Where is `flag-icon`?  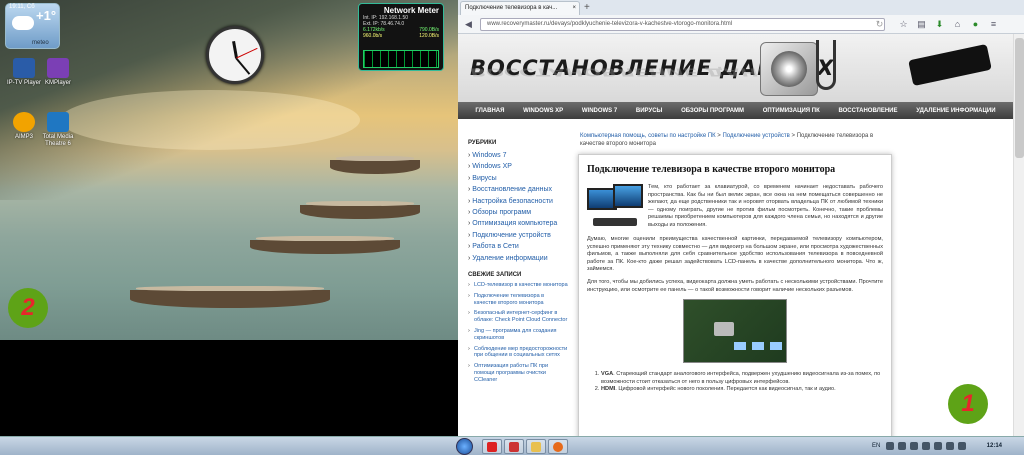 flag-icon is located at coordinates (962, 446).